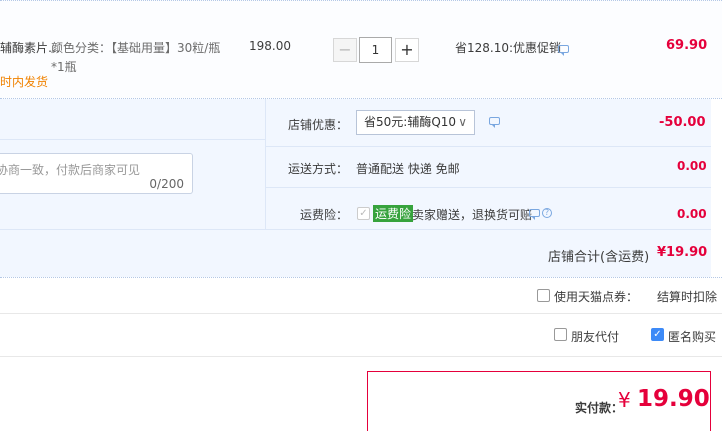  I want to click on insurance-label: 运费险：, so click(324, 215).